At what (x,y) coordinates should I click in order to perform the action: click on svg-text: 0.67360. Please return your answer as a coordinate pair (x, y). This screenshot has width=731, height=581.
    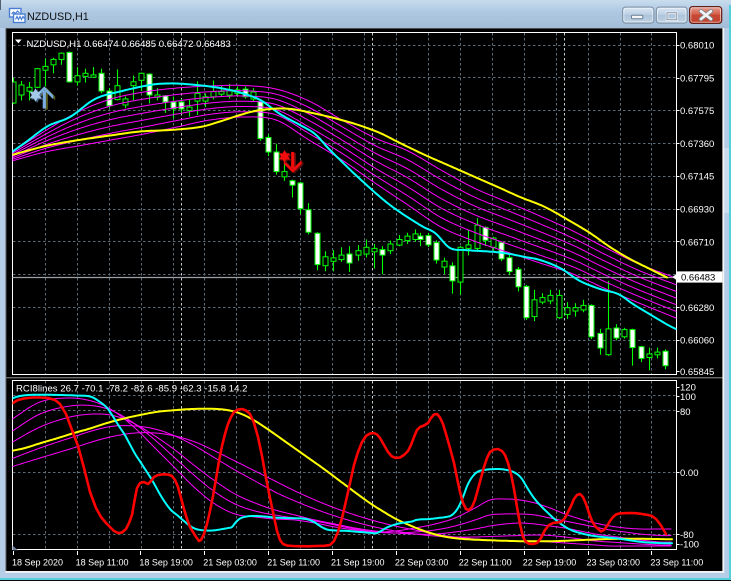
    Looking at the image, I should click on (697, 144).